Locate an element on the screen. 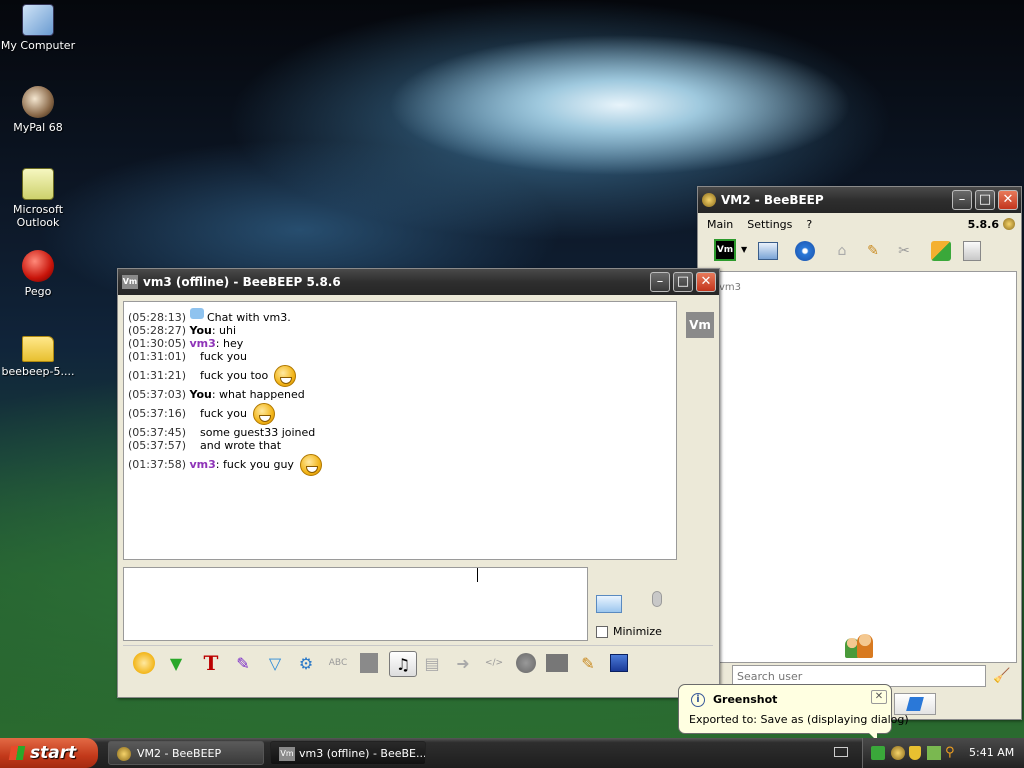  chat-app-icon: Vm is located at coordinates (130, 282).